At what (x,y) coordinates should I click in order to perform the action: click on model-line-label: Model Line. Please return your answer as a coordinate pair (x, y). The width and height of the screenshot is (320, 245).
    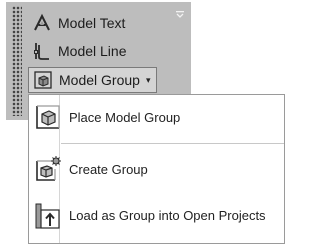
    Looking at the image, I should click on (92, 51).